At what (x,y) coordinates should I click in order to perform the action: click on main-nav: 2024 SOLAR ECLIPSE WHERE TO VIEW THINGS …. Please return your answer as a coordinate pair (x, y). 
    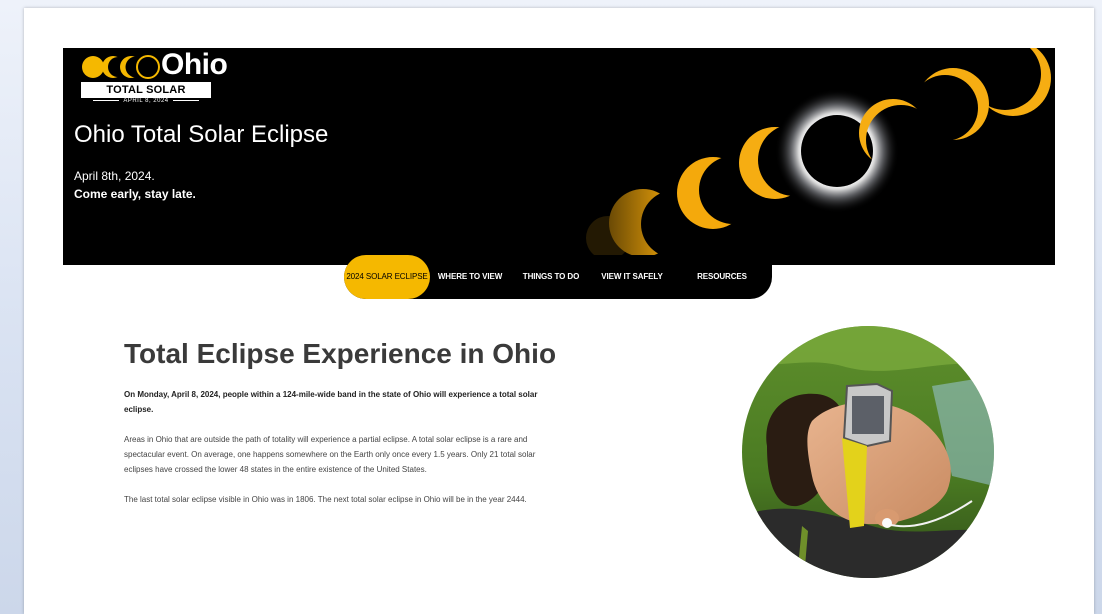
    Looking at the image, I should click on (558, 277).